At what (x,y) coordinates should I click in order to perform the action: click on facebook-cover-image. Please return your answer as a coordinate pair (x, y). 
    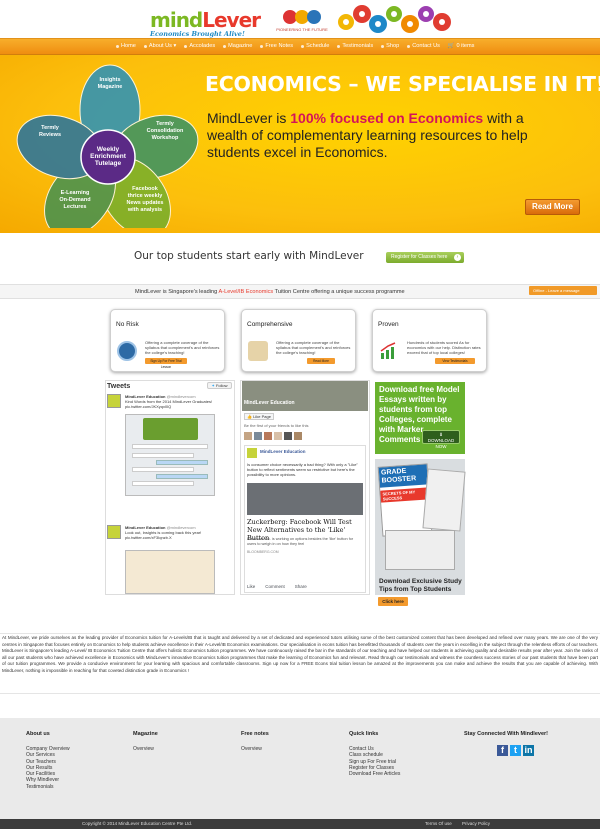
    Looking at the image, I should click on (305, 396).